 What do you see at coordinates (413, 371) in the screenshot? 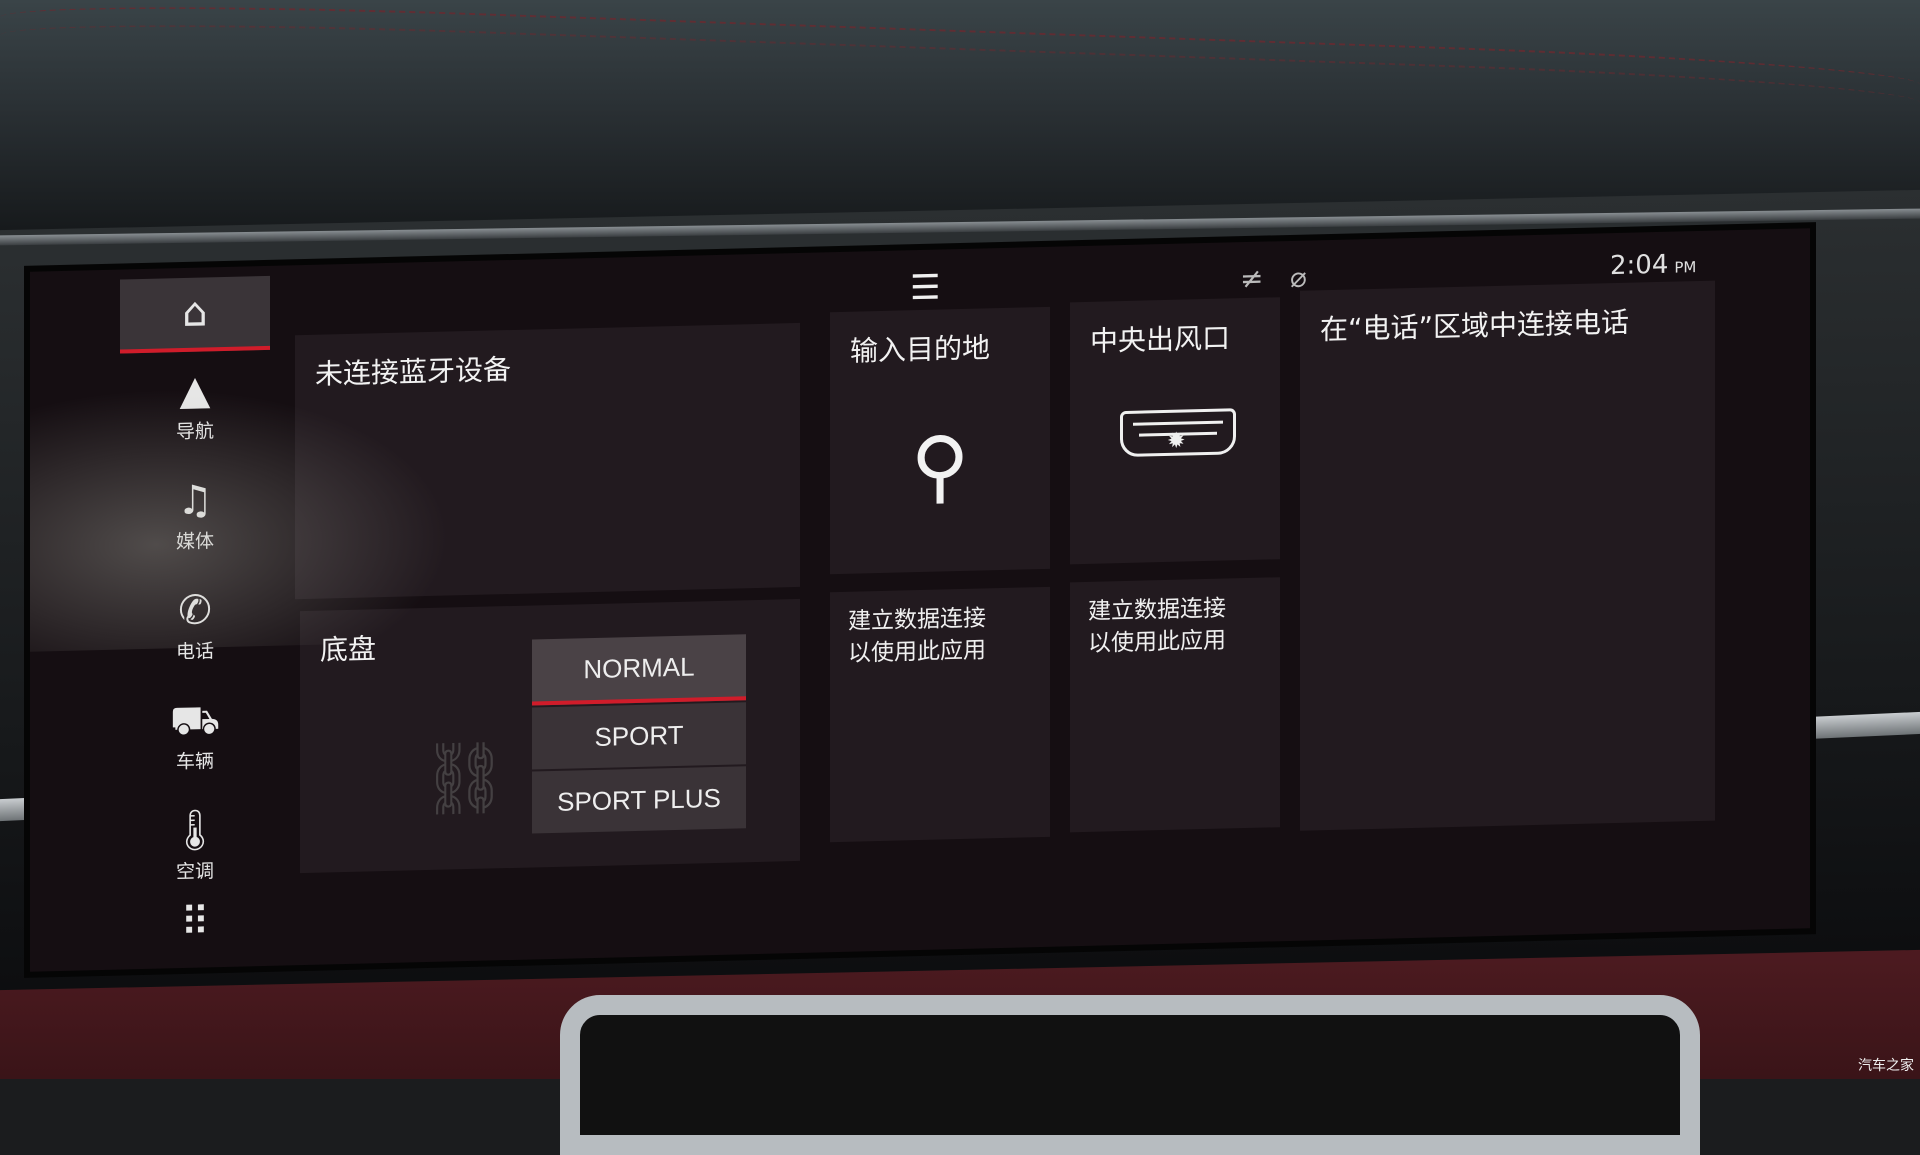
I see `tile-title: 未连接蓝牙设备` at bounding box center [413, 371].